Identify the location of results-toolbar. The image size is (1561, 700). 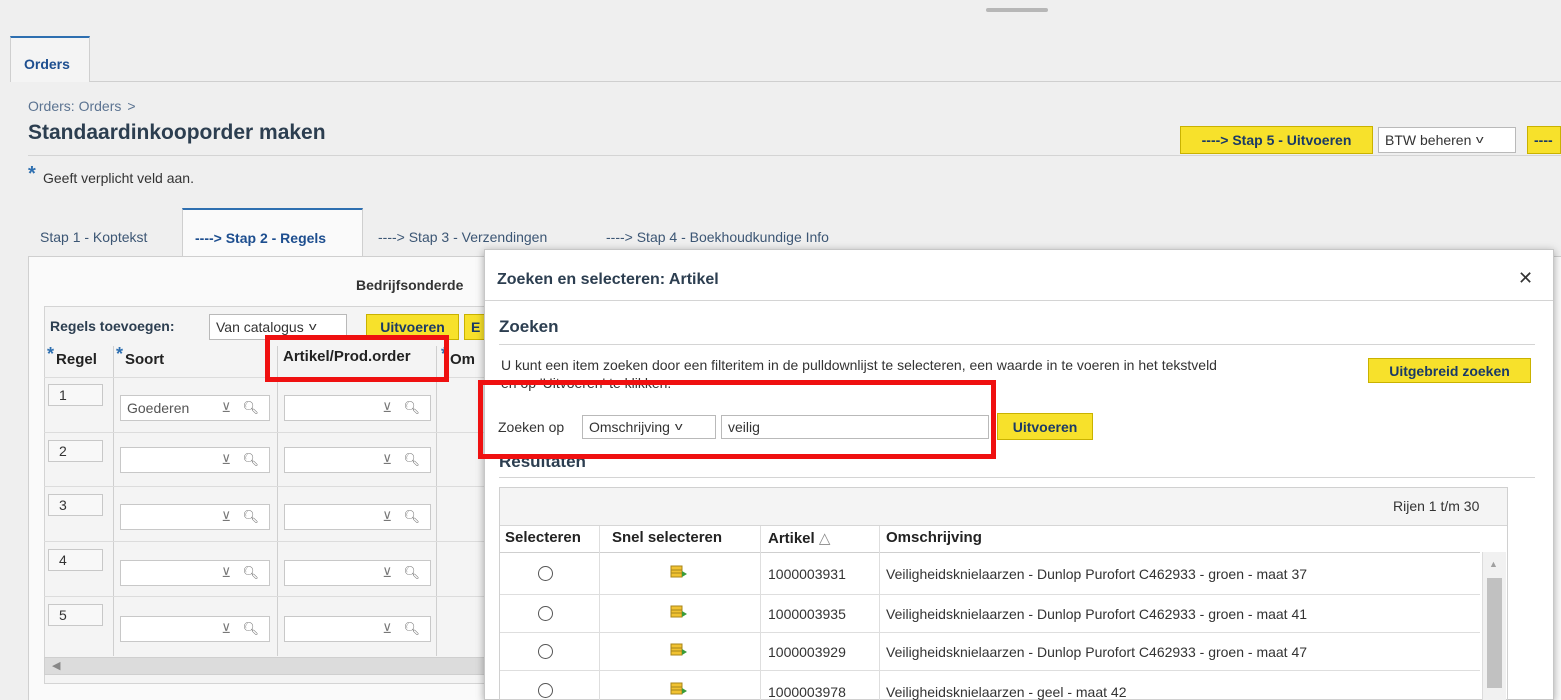
(1003, 507).